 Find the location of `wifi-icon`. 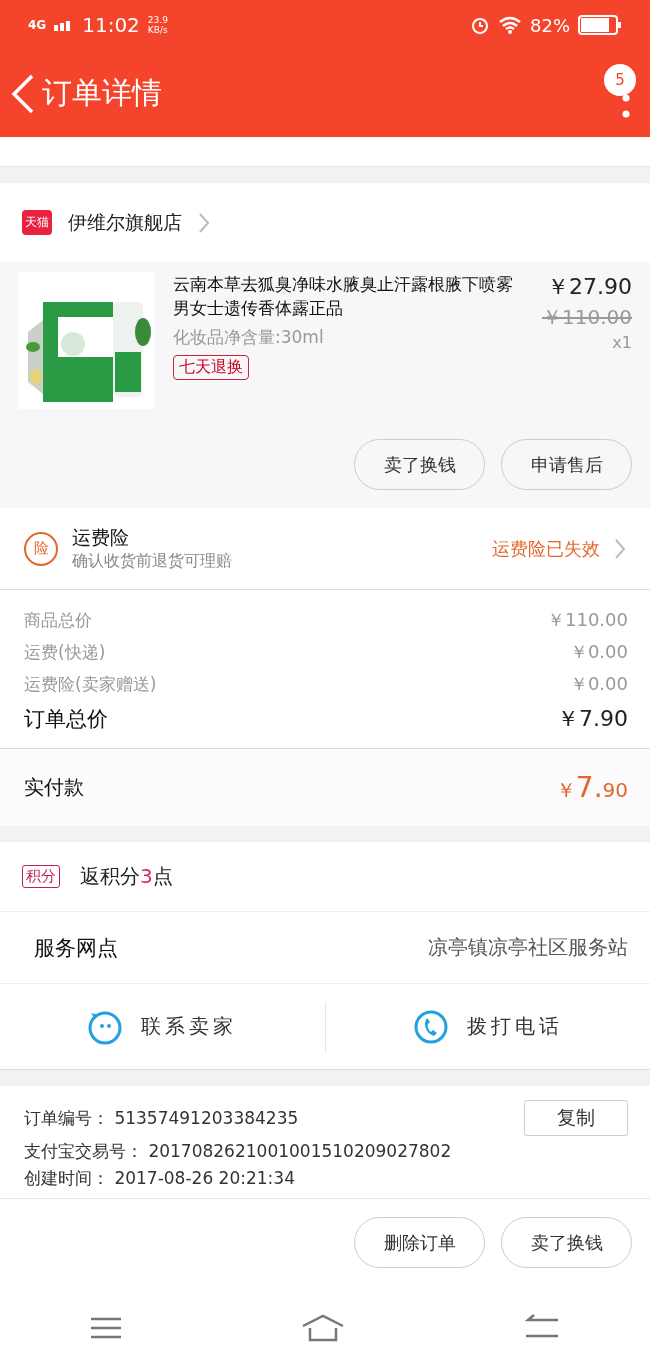

wifi-icon is located at coordinates (510, 25).